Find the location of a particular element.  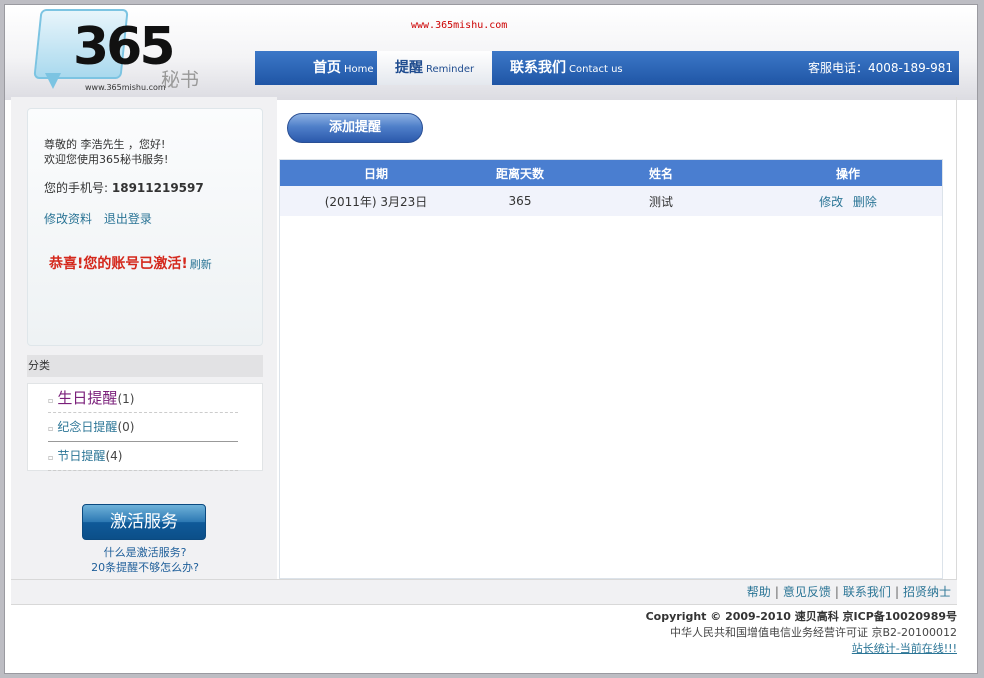

category-birthday: ▫ 生日提醒(1) is located at coordinates (143, 398).